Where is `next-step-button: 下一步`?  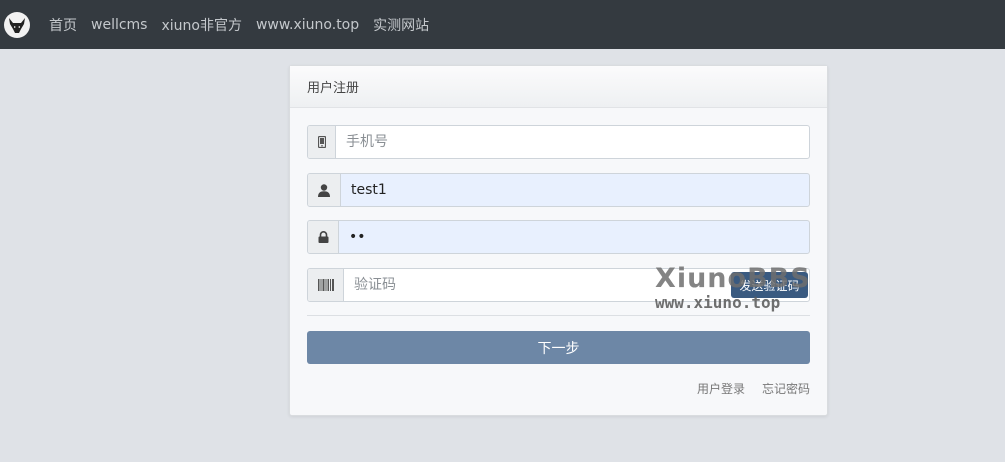
next-step-button: 下一步 is located at coordinates (558, 347).